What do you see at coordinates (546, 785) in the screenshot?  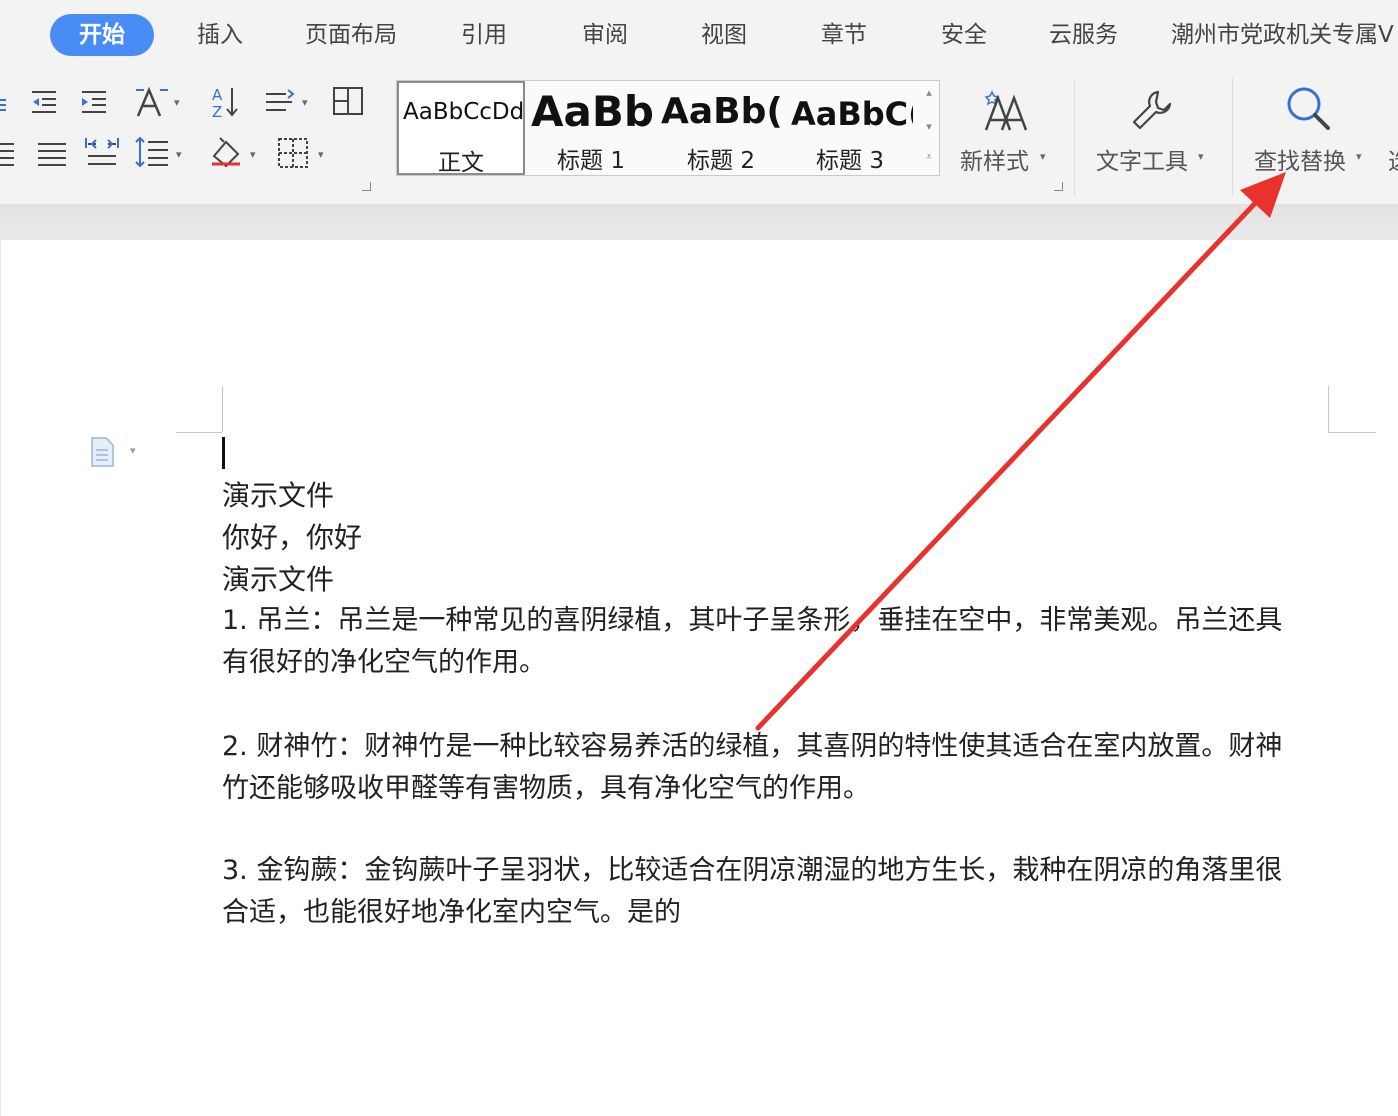 I see `doc-line: 竹还能够吸收甲醛等有害物质，具有净化空气的作用。` at bounding box center [546, 785].